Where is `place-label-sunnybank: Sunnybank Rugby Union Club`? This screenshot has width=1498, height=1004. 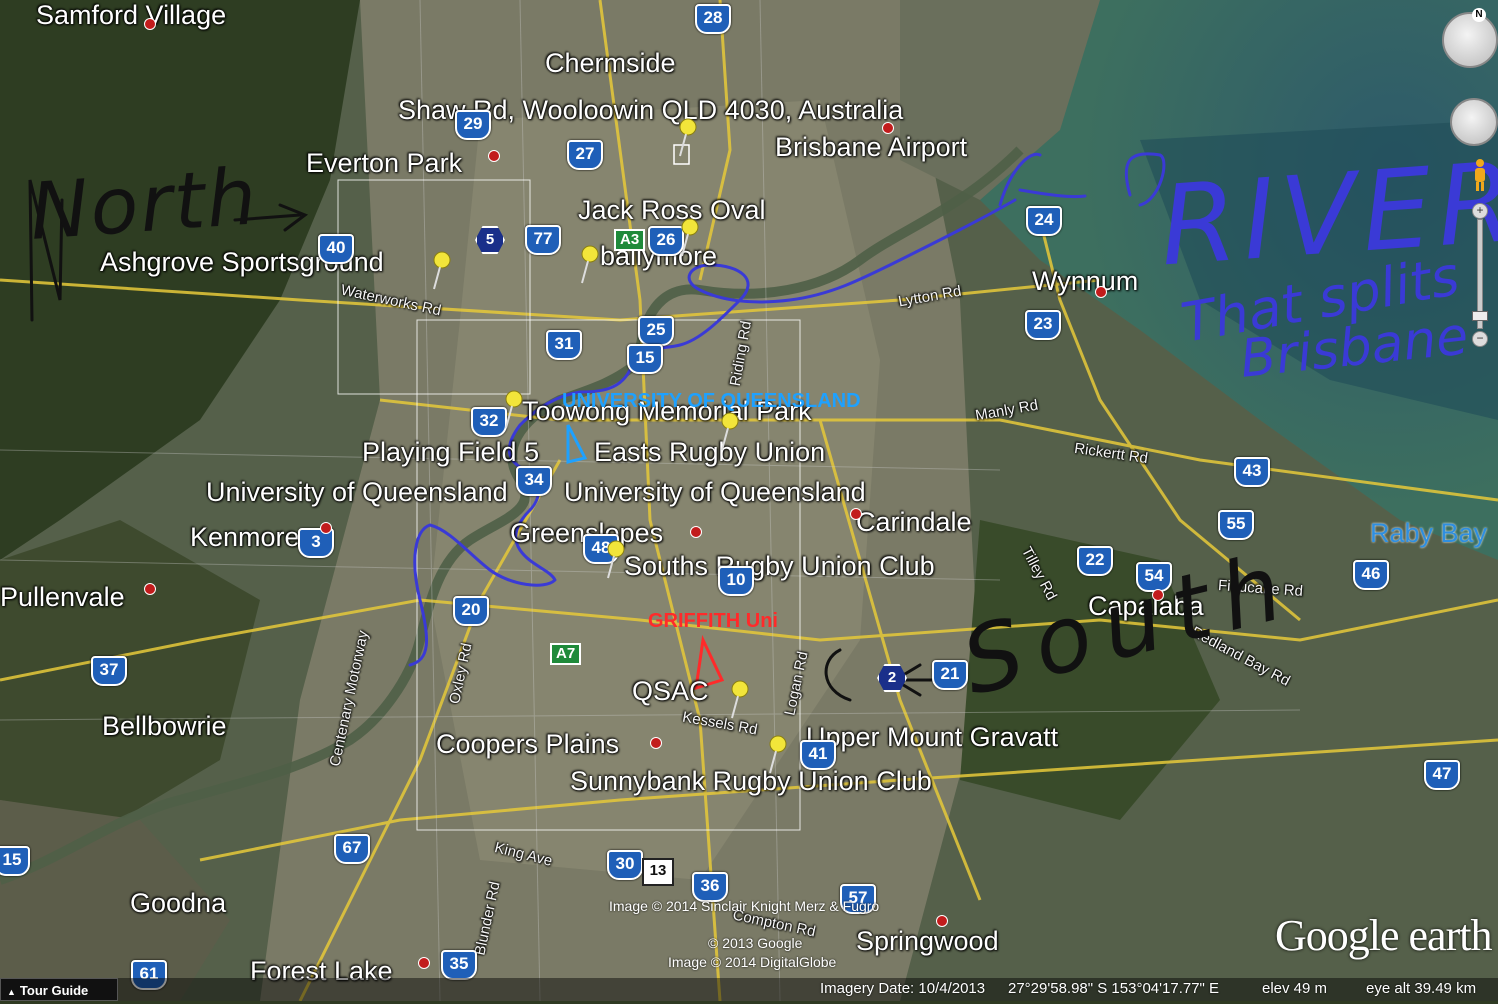
place-label-sunnybank: Sunnybank Rugby Union Club is located at coordinates (751, 781).